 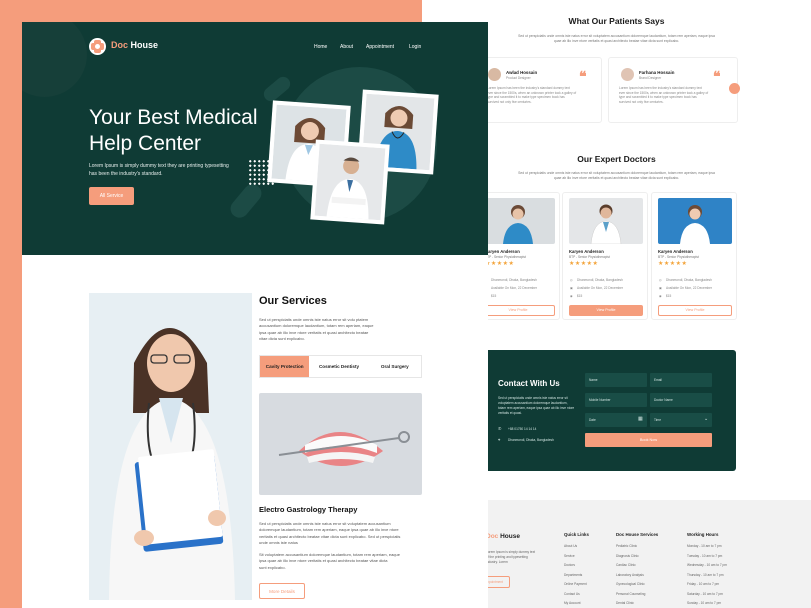 I want to click on services-title: Our Services, so click(x=293, y=301).